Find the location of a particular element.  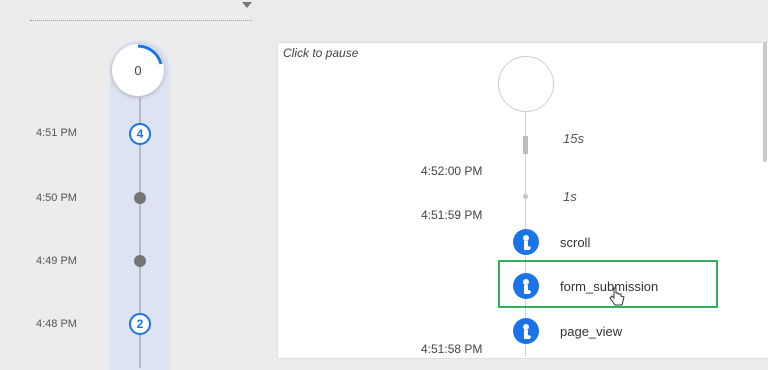

chevron-down-icon is located at coordinates (247, 5).